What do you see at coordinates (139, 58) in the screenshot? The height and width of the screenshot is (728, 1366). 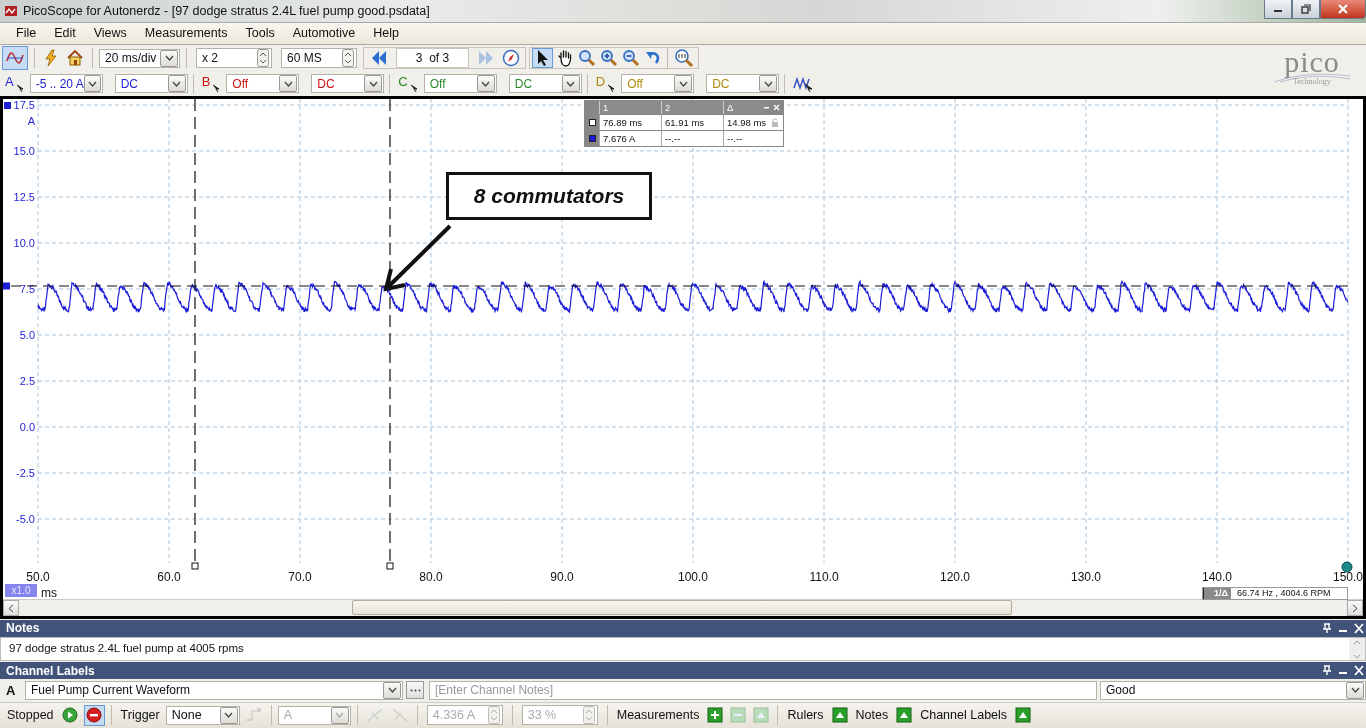 I see `timebase-dropdown: 20 ms/div` at bounding box center [139, 58].